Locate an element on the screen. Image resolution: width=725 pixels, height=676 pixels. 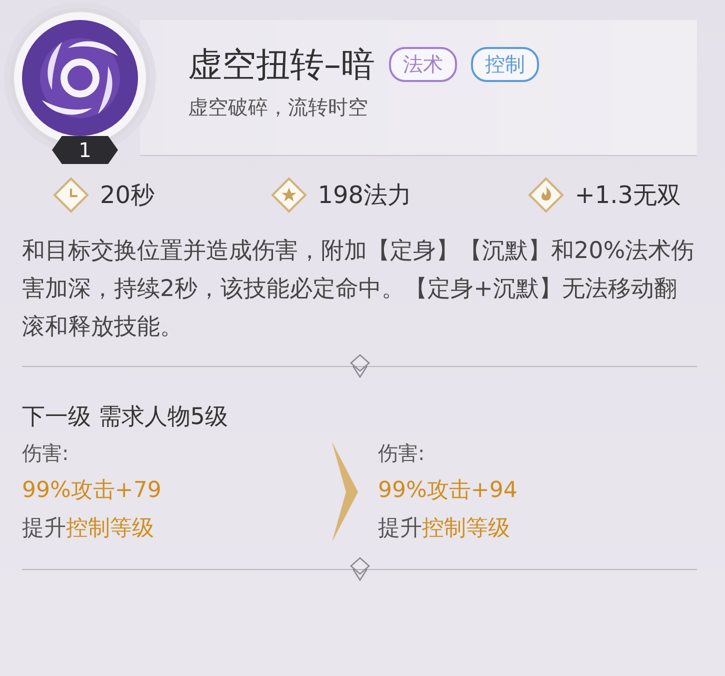
skill-subtitle: 虚空破碎，流转时空 is located at coordinates (278, 107).